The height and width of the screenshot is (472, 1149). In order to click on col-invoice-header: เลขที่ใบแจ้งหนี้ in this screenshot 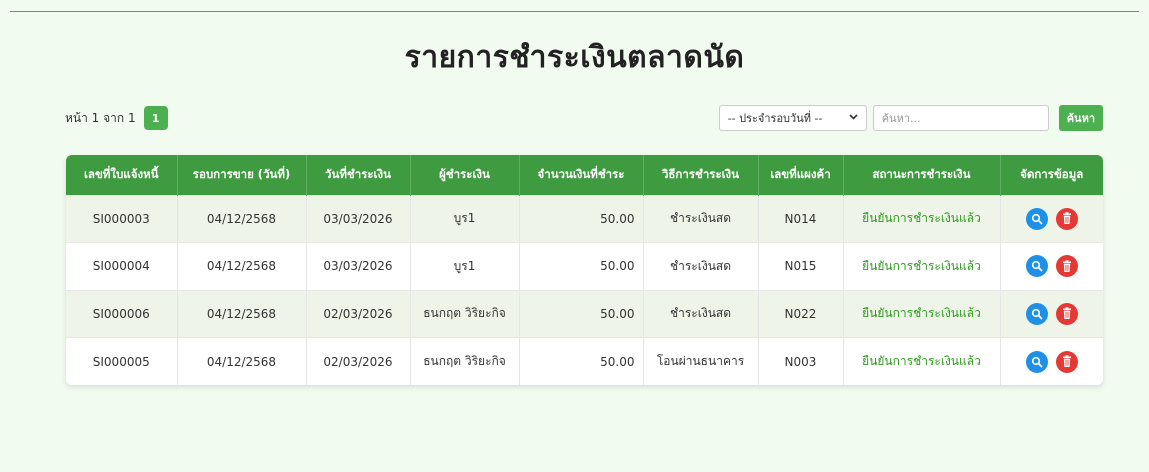, I will do `click(122, 175)`.